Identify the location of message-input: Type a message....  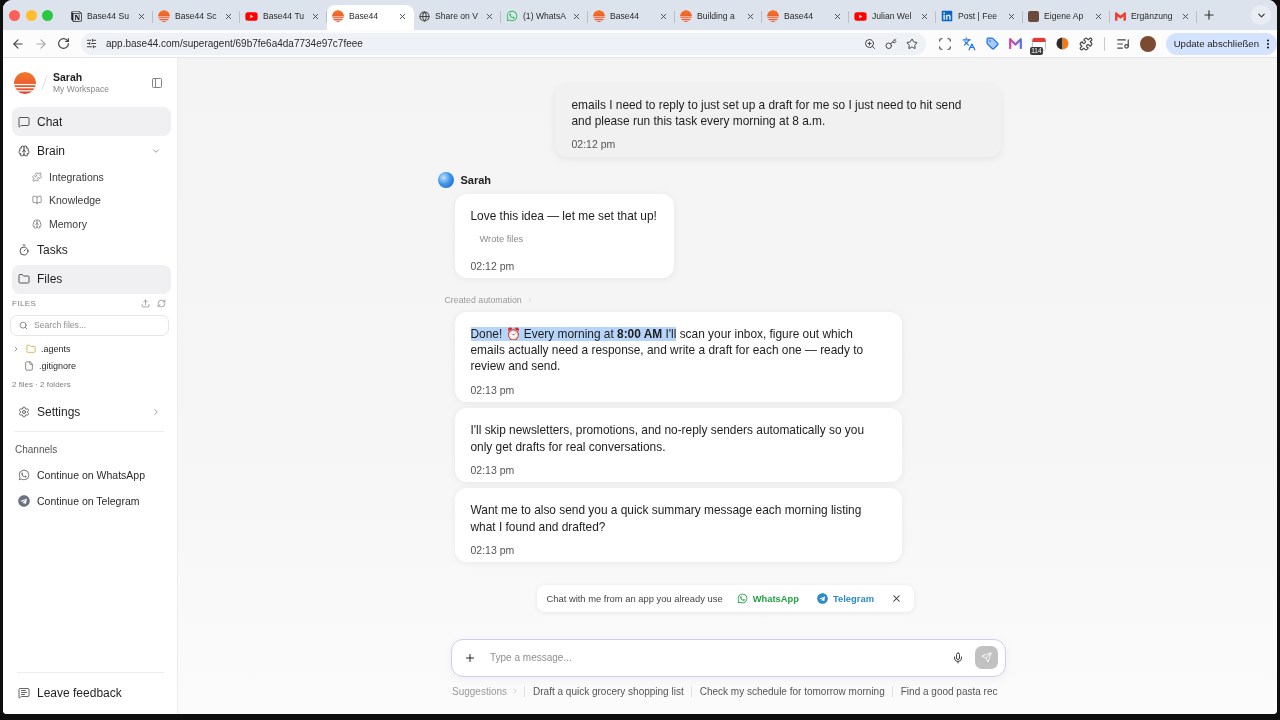
(714, 657).